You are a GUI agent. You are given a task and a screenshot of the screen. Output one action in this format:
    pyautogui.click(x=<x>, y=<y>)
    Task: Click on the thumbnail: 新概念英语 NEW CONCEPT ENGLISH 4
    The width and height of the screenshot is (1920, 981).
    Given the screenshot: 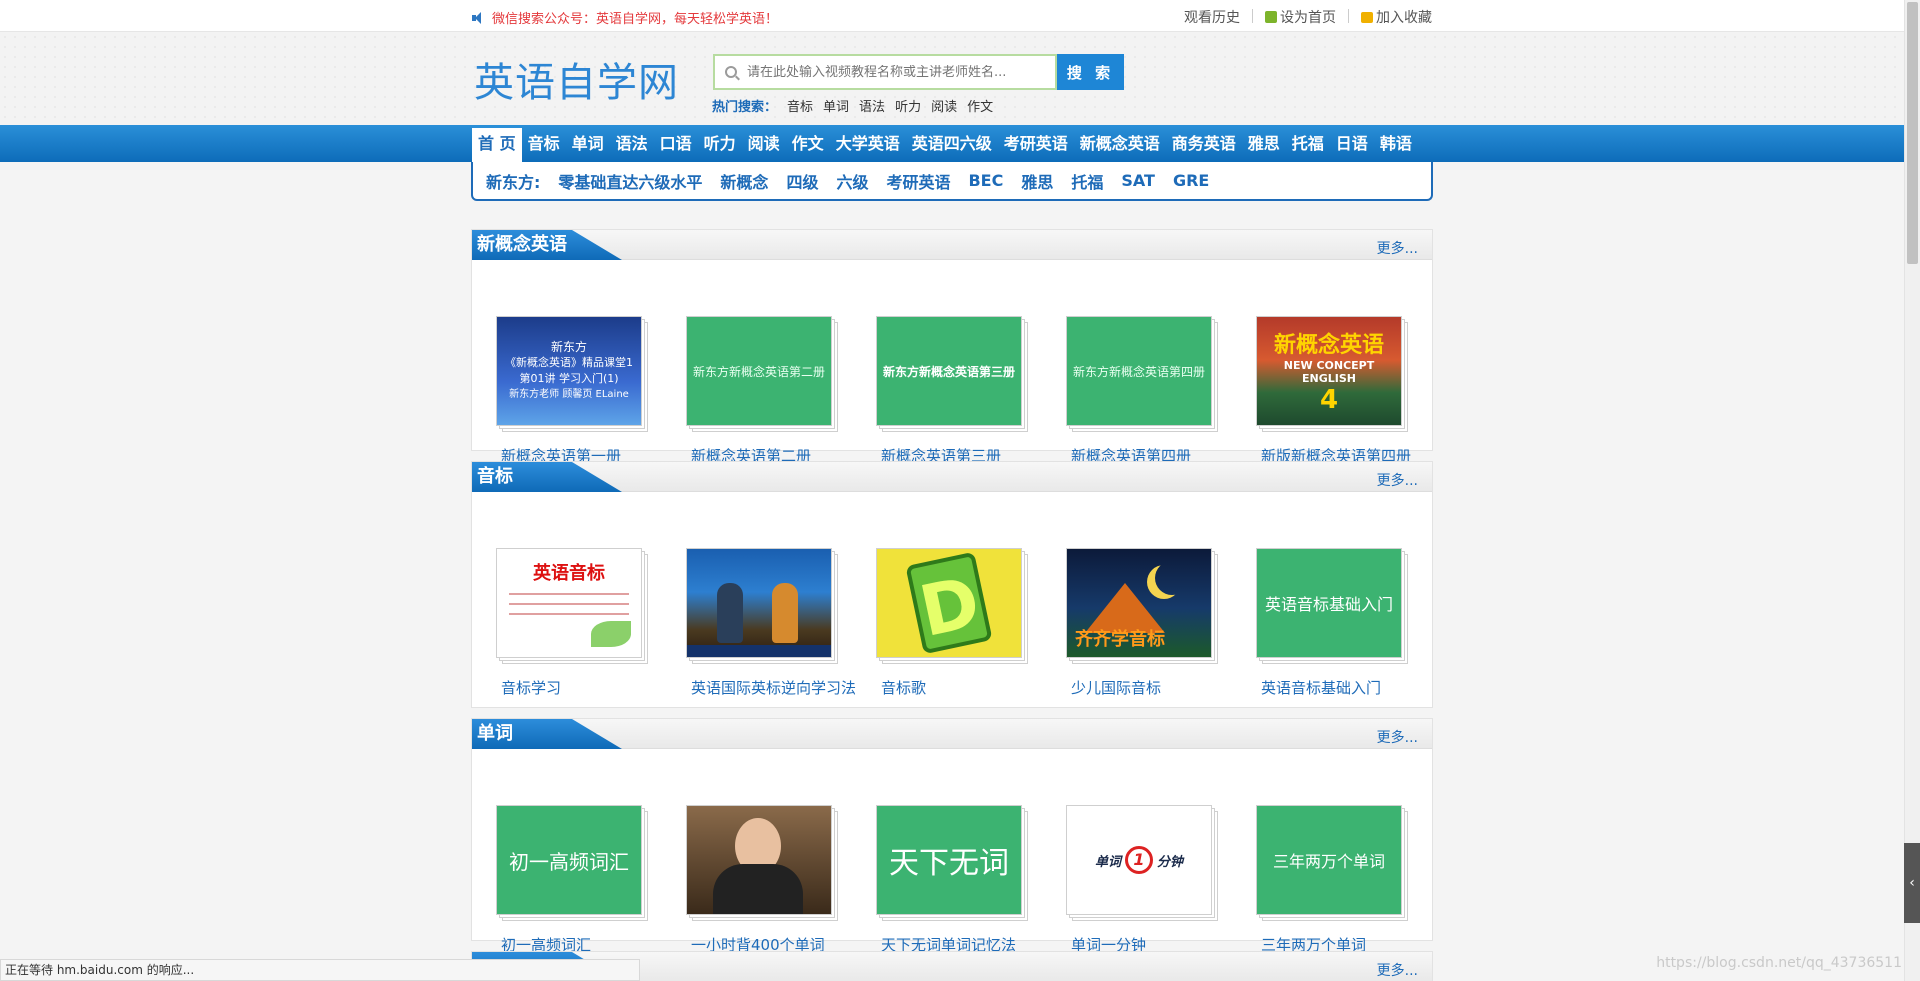 What is the action you would take?
    pyautogui.click(x=1329, y=371)
    